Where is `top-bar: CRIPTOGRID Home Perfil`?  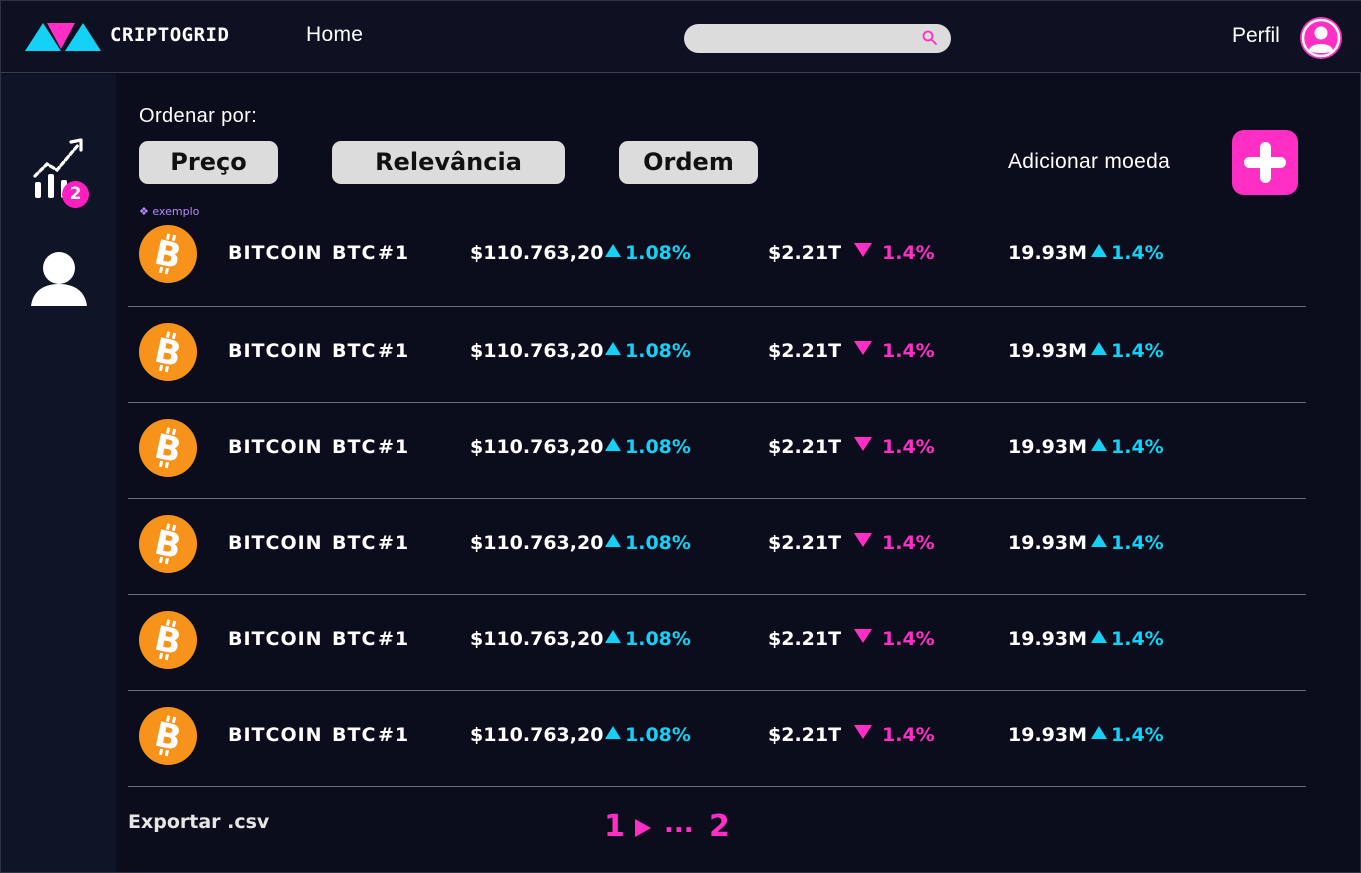 top-bar: CRIPTOGRID Home Perfil is located at coordinates (681, 37).